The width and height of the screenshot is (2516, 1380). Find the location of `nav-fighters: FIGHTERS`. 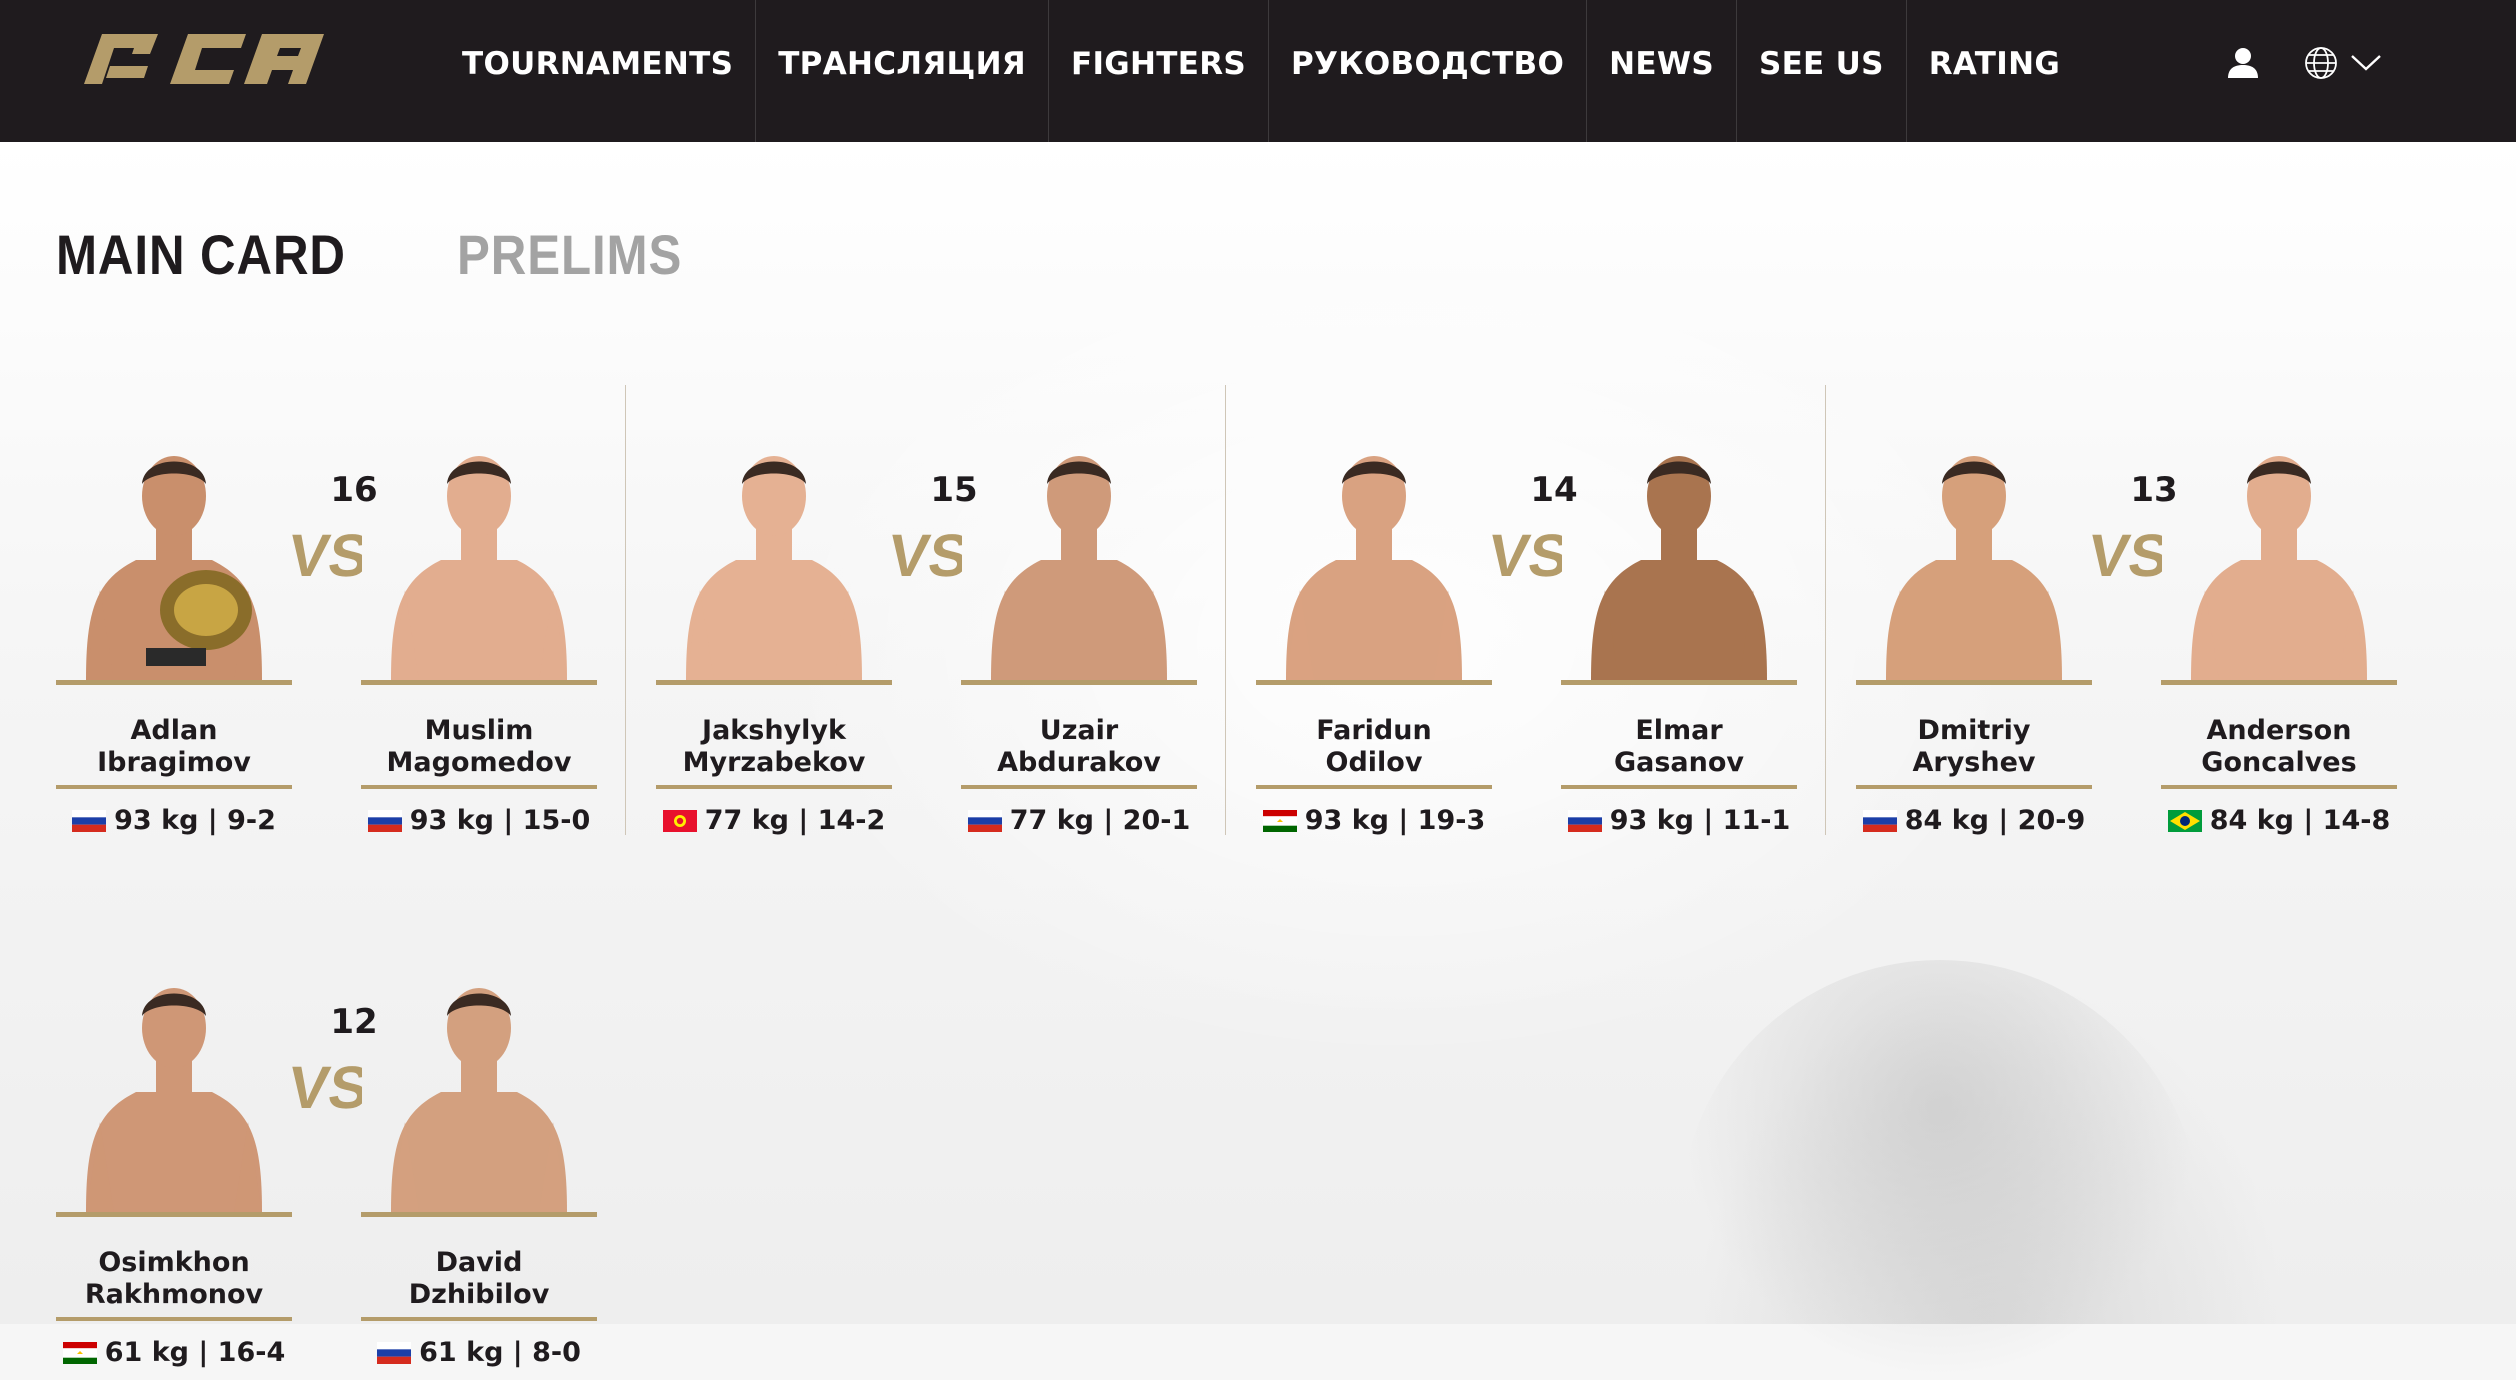

nav-fighters: FIGHTERS is located at coordinates (1159, 71).